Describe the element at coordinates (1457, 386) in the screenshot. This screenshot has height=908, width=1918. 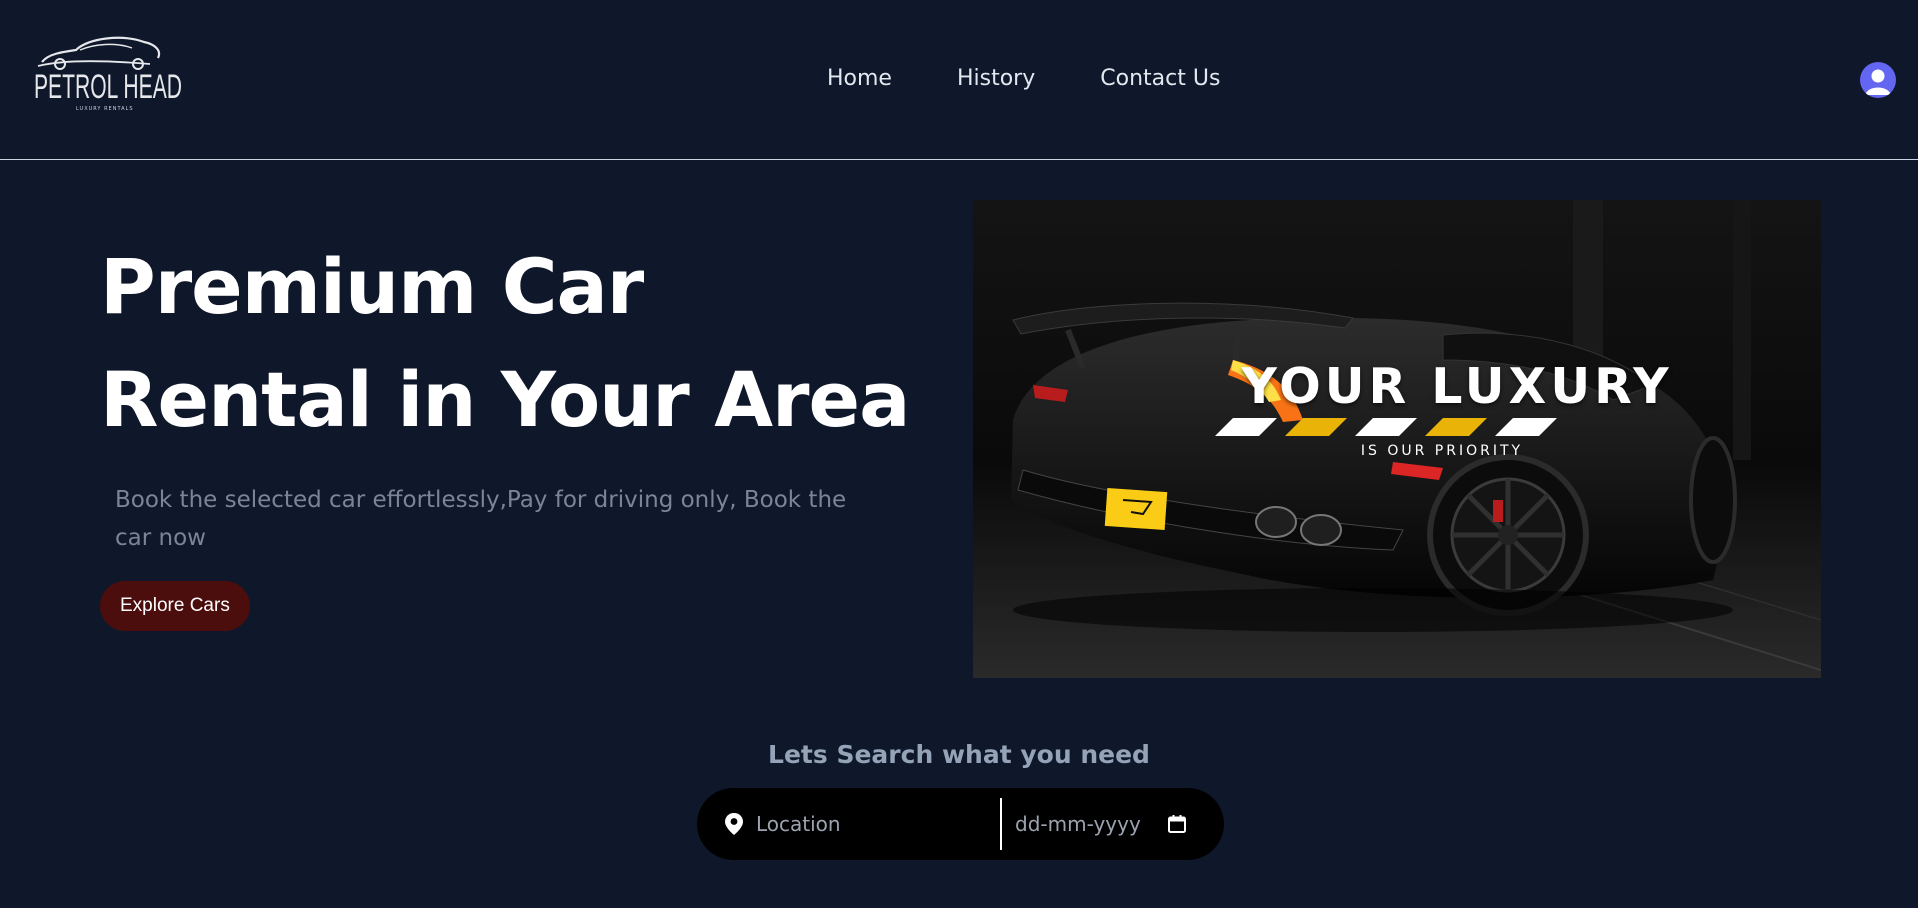
I see `banner-title: YOUR LUXURY` at that location.